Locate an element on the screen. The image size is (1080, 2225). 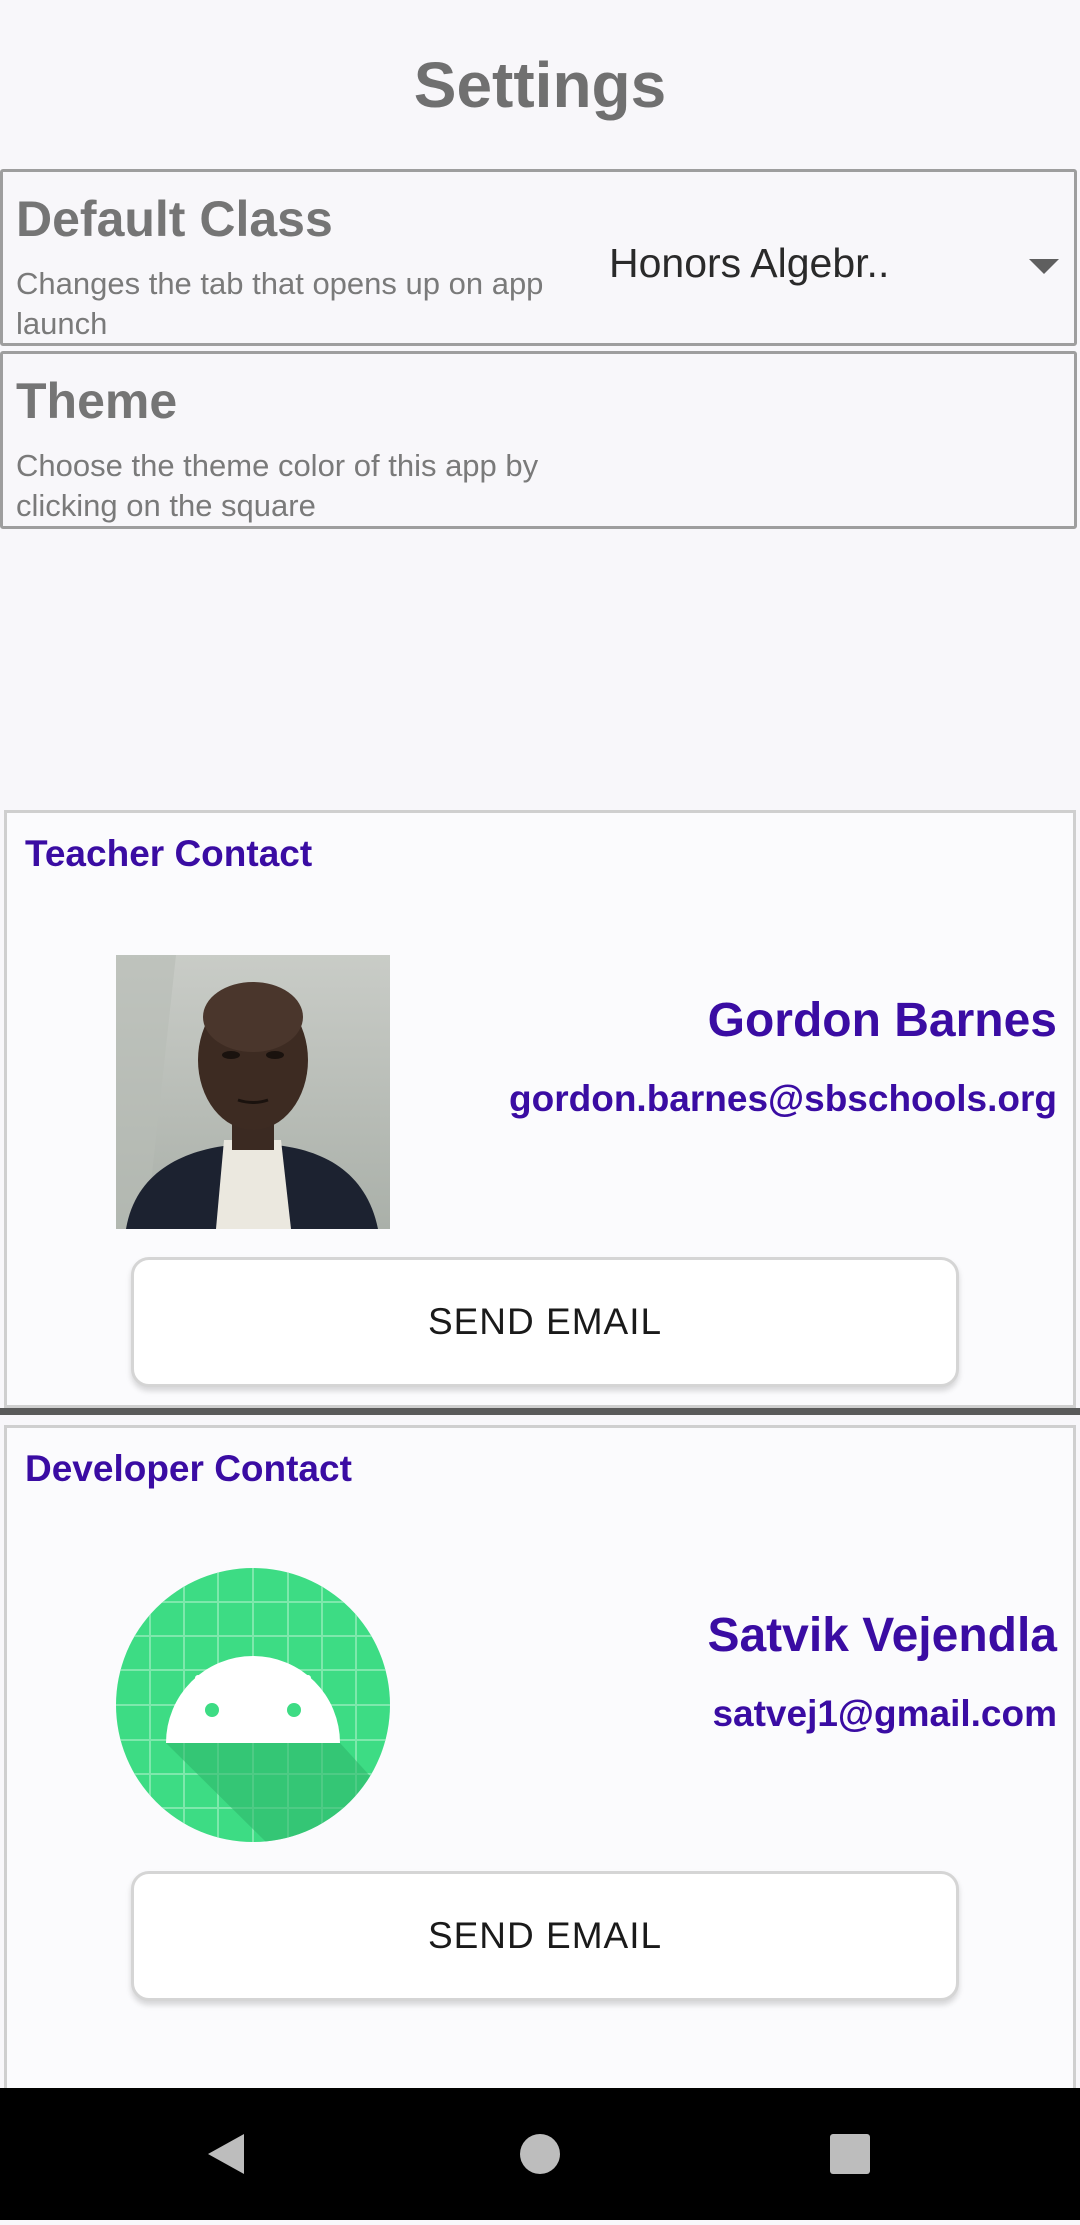
developer-contact-header: Developer Contact is located at coordinates (188, 1468).